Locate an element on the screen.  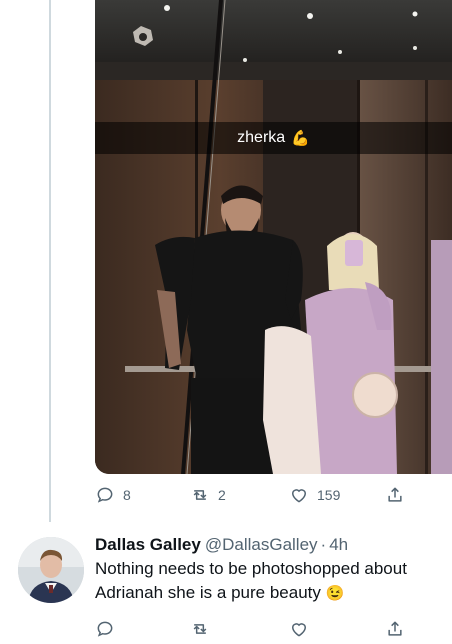
snapchat-caption-bar: zherka 💪 is located at coordinates (273, 138).